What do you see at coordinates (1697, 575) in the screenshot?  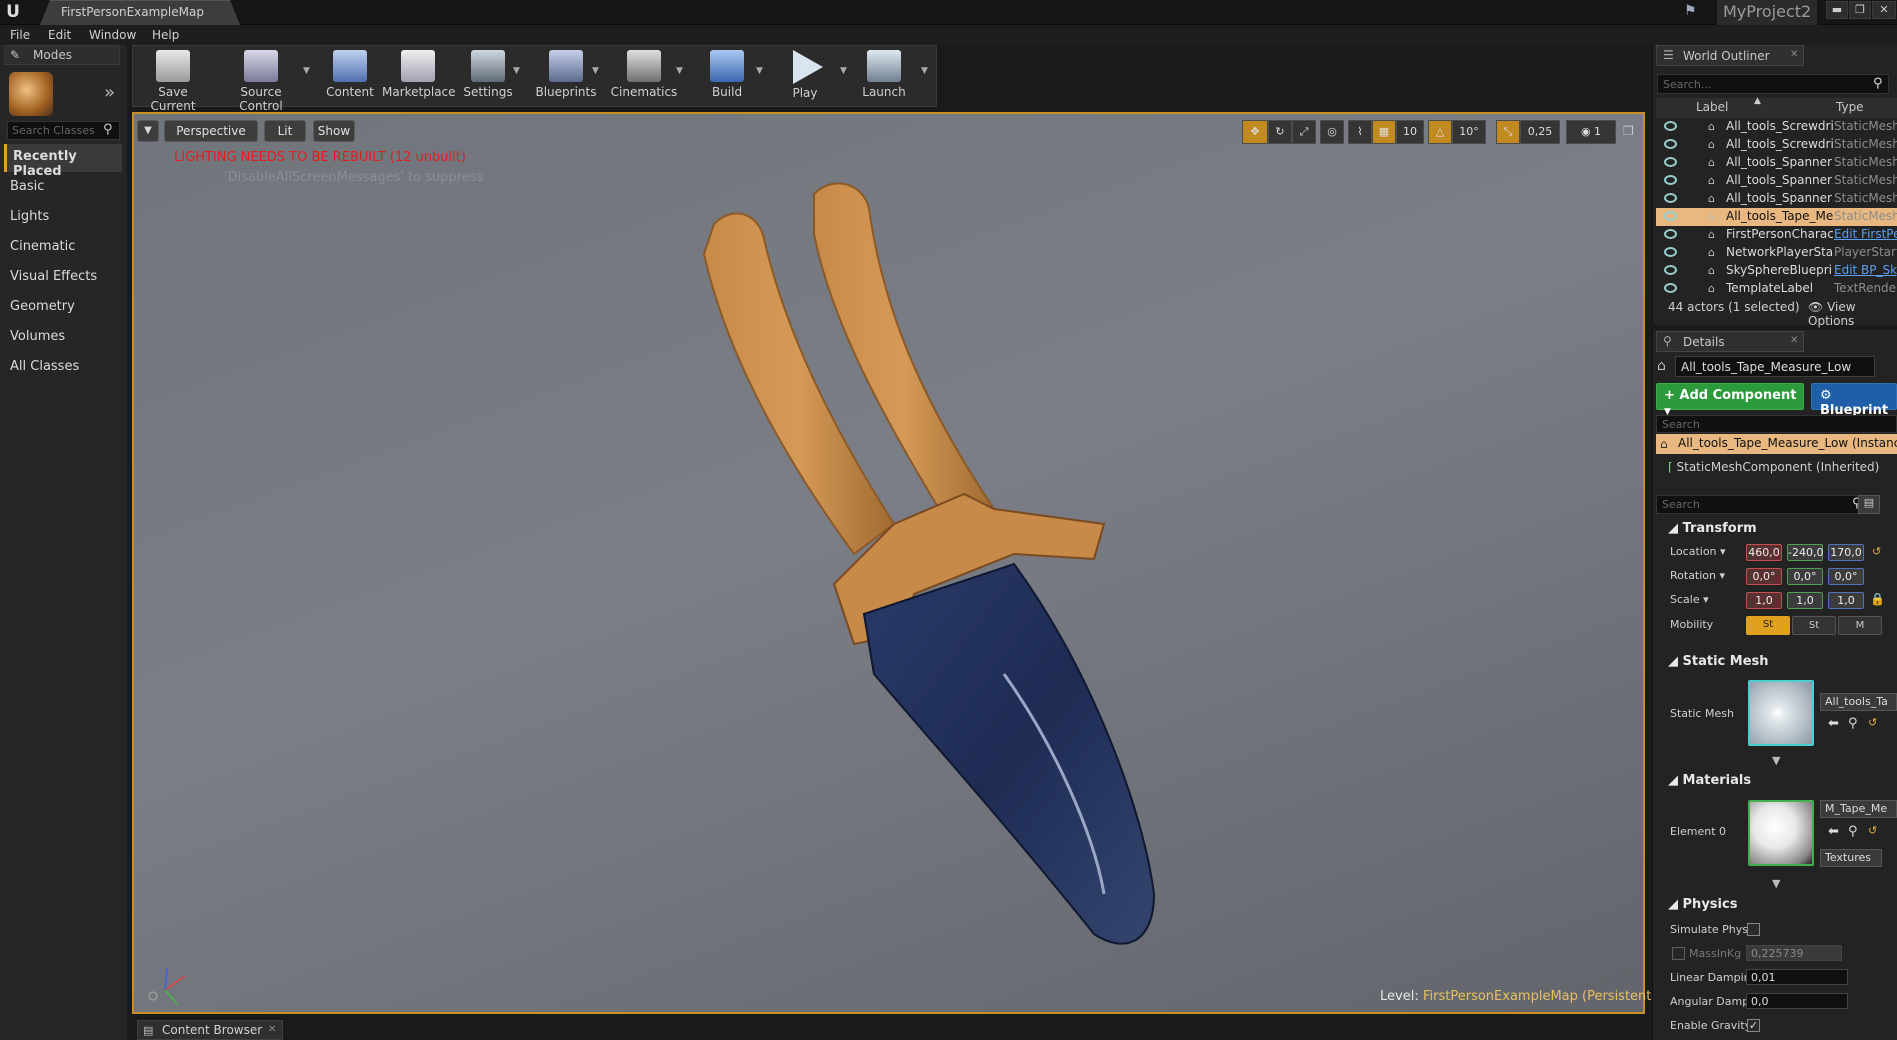 I see `rotation-label: Rotation ▾` at bounding box center [1697, 575].